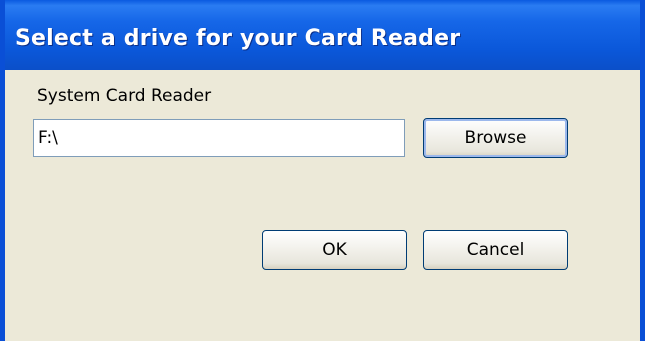 This screenshot has width=650, height=341. Describe the element at coordinates (238, 38) in the screenshot. I see `dialog-title: Select a drive for your Card Reader` at that location.